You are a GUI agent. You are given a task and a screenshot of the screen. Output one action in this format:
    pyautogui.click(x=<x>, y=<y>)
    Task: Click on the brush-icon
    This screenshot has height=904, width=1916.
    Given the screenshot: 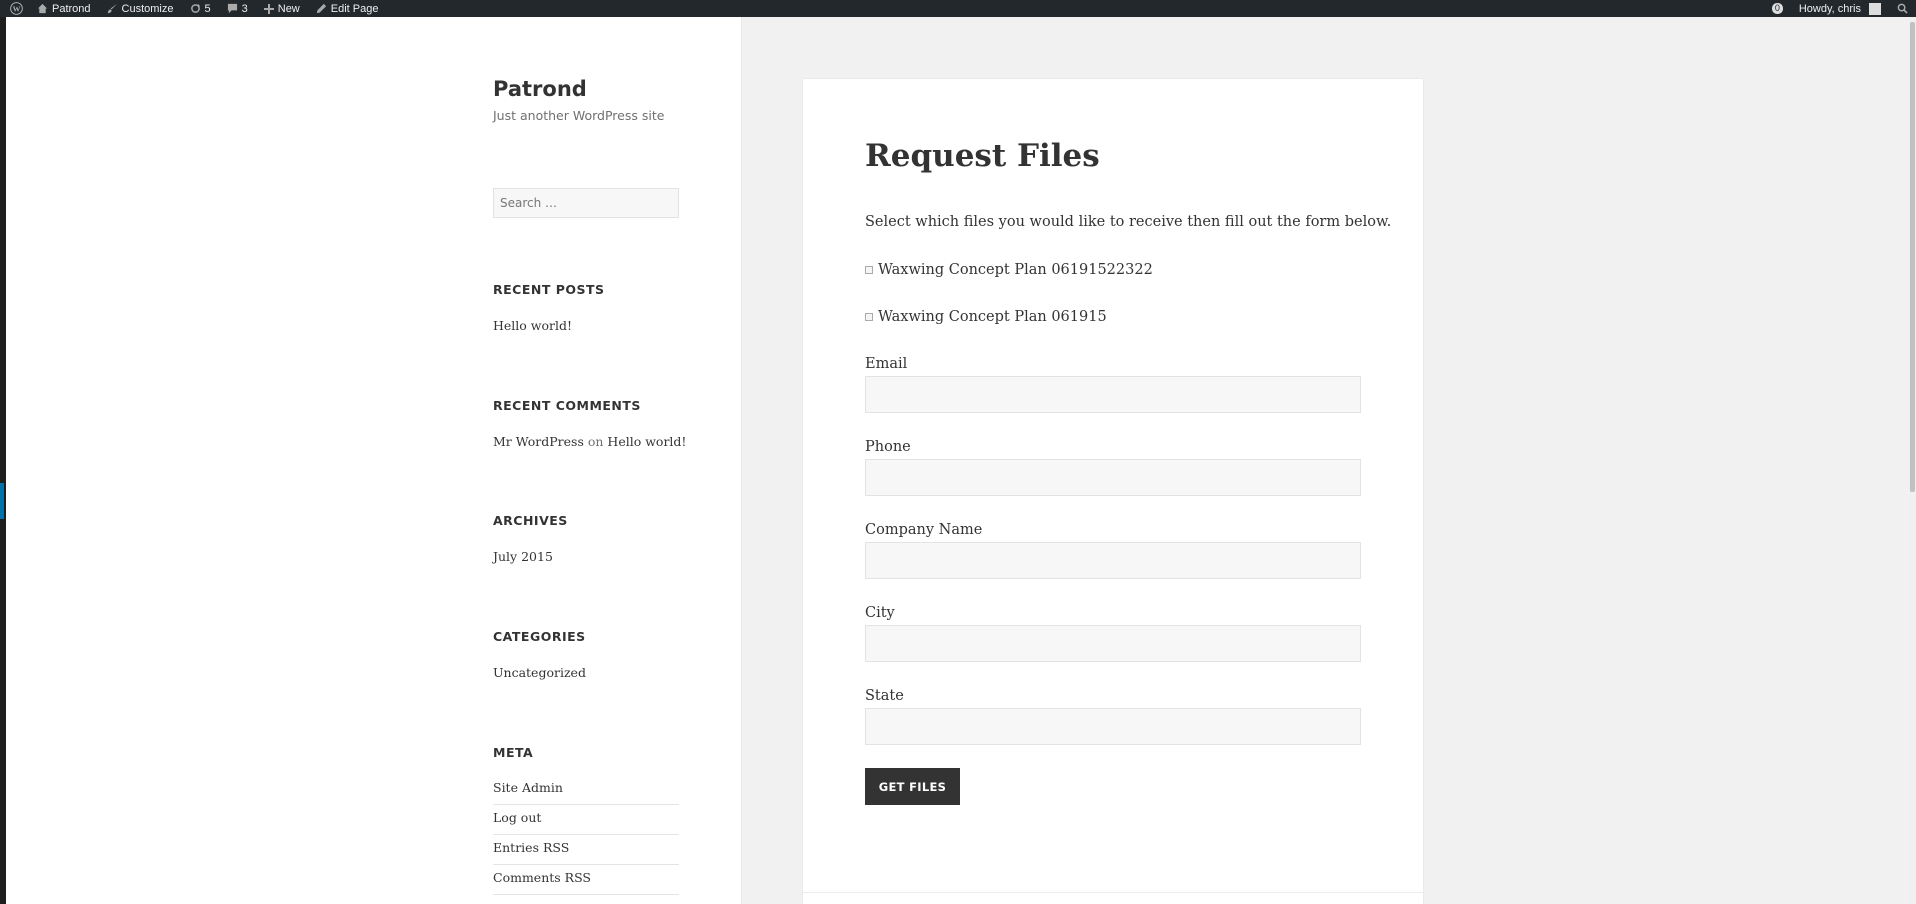 What is the action you would take?
    pyautogui.click(x=112, y=8)
    